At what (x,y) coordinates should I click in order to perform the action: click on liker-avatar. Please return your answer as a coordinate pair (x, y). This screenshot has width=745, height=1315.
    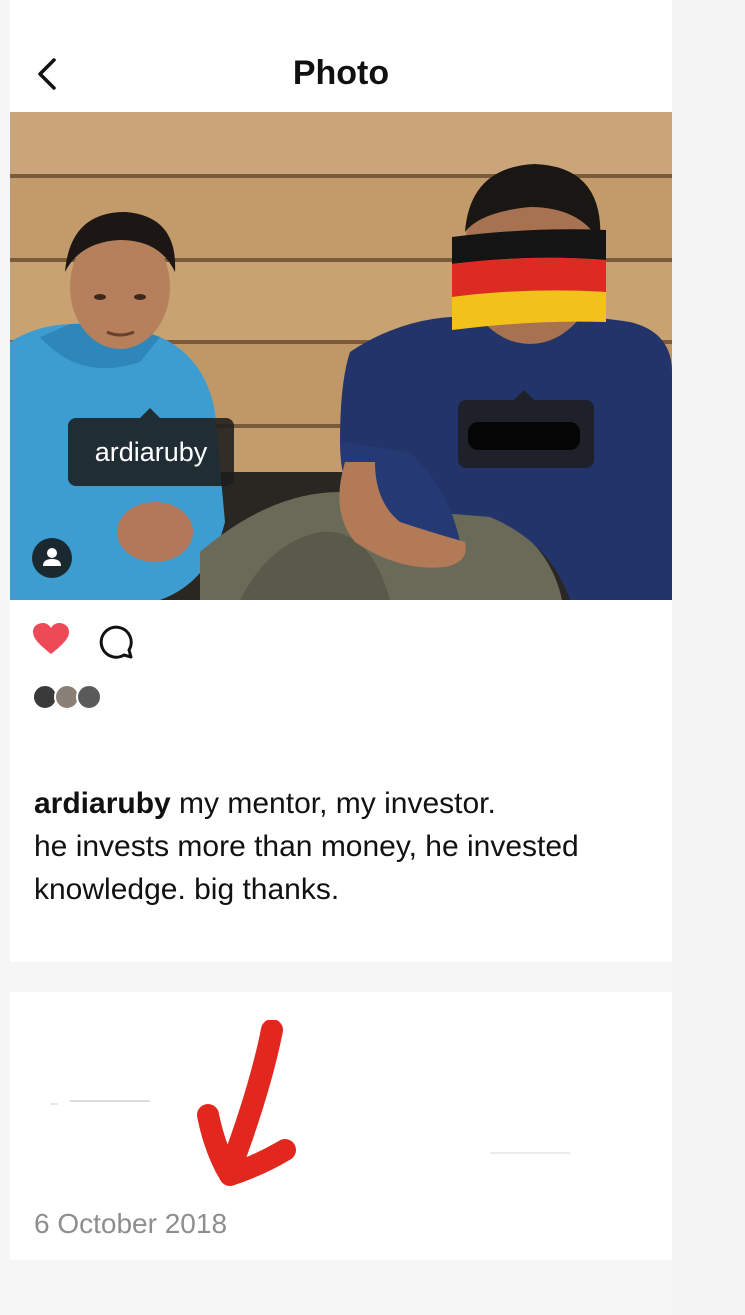
    Looking at the image, I should click on (89, 697).